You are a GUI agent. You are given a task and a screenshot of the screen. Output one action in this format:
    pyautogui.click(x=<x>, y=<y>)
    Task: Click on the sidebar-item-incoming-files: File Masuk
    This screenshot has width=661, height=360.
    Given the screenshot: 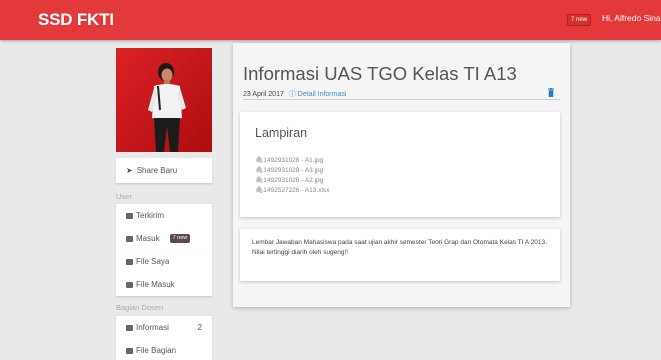 What is the action you would take?
    pyautogui.click(x=164, y=284)
    